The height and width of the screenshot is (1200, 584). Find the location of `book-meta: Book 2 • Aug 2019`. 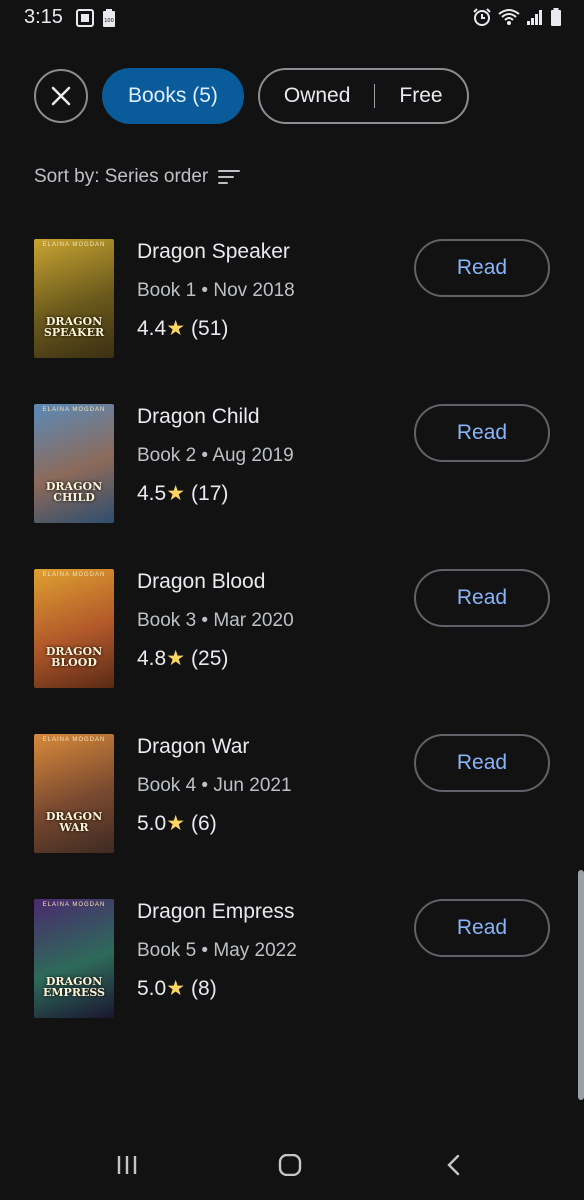

book-meta: Book 2 • Aug 2019 is located at coordinates (215, 455).